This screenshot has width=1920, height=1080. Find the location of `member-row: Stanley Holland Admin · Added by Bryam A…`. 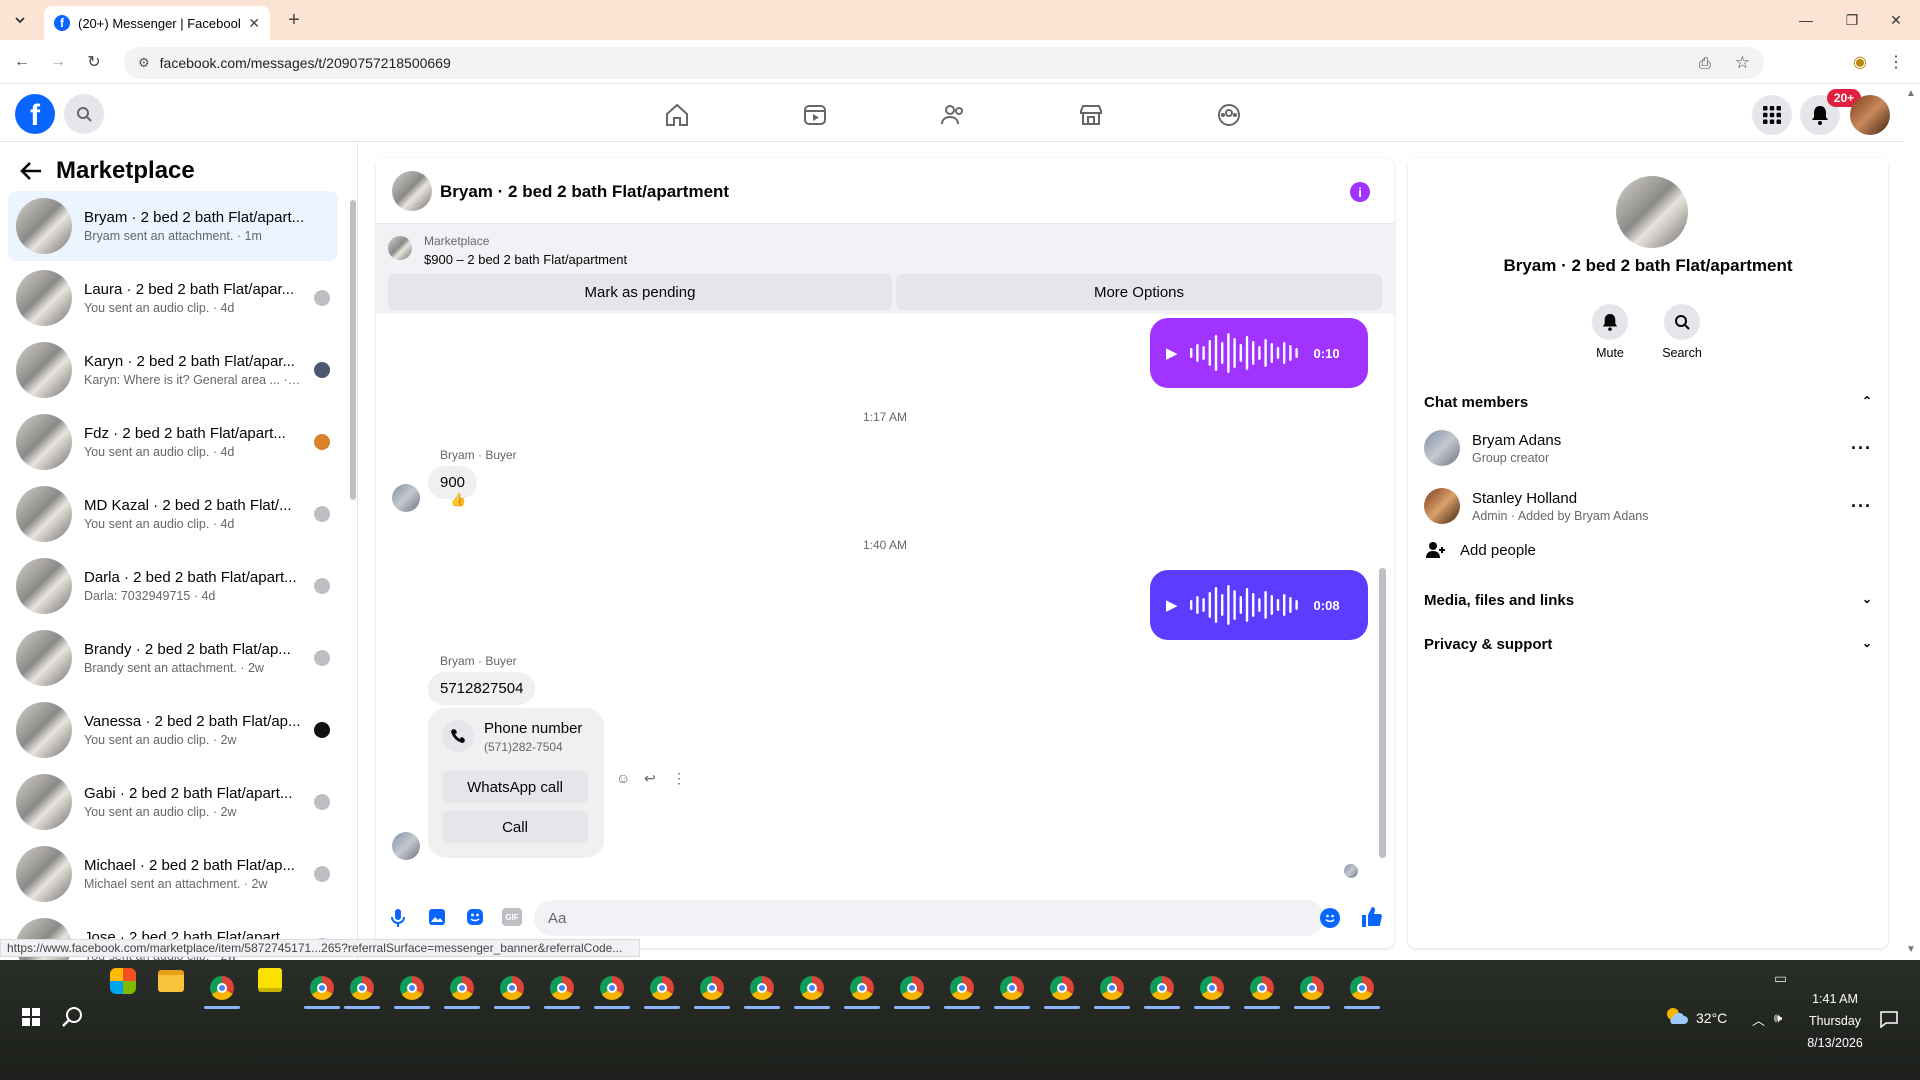

member-row: Stanley Holland Admin · Added by Bryam A… is located at coordinates (1648, 506).